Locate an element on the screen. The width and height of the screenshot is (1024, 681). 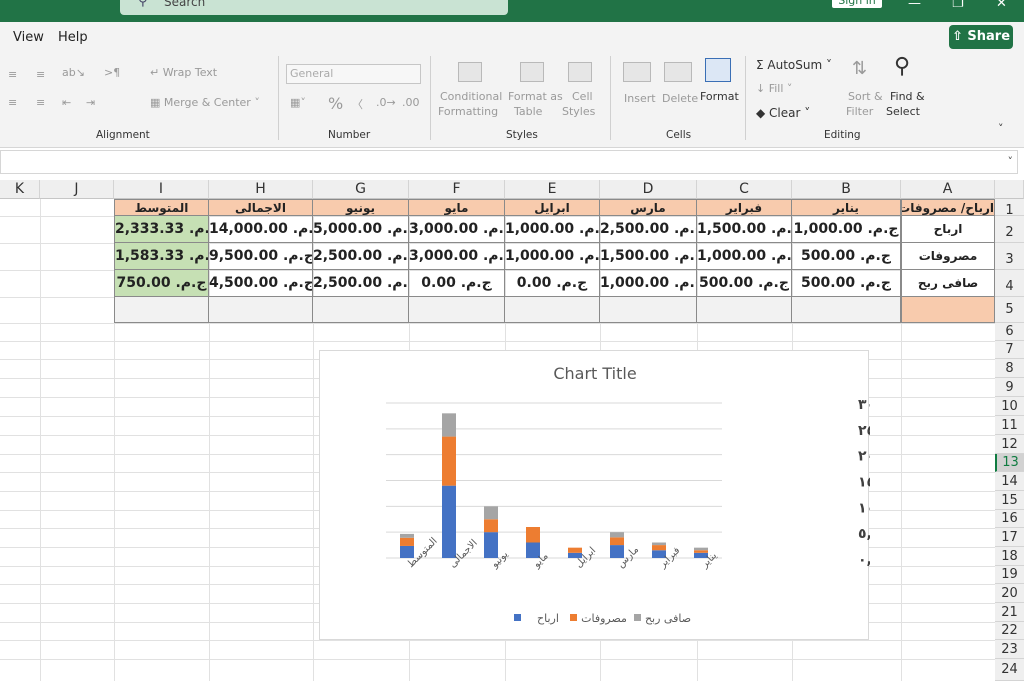
sign-in-button: Sign in is located at coordinates (857, 4).